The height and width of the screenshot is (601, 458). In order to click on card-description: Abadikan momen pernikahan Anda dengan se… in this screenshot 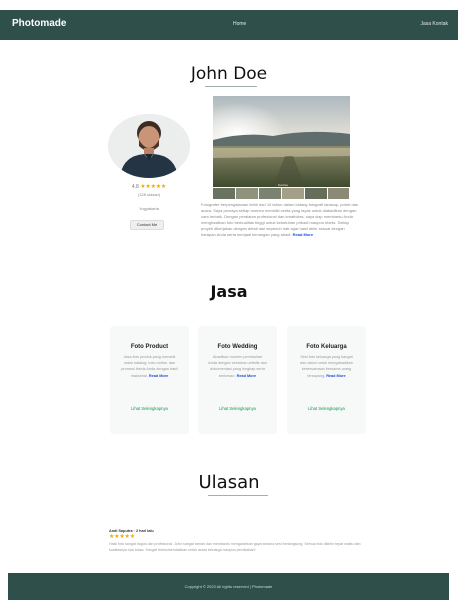, I will do `click(237, 366)`.